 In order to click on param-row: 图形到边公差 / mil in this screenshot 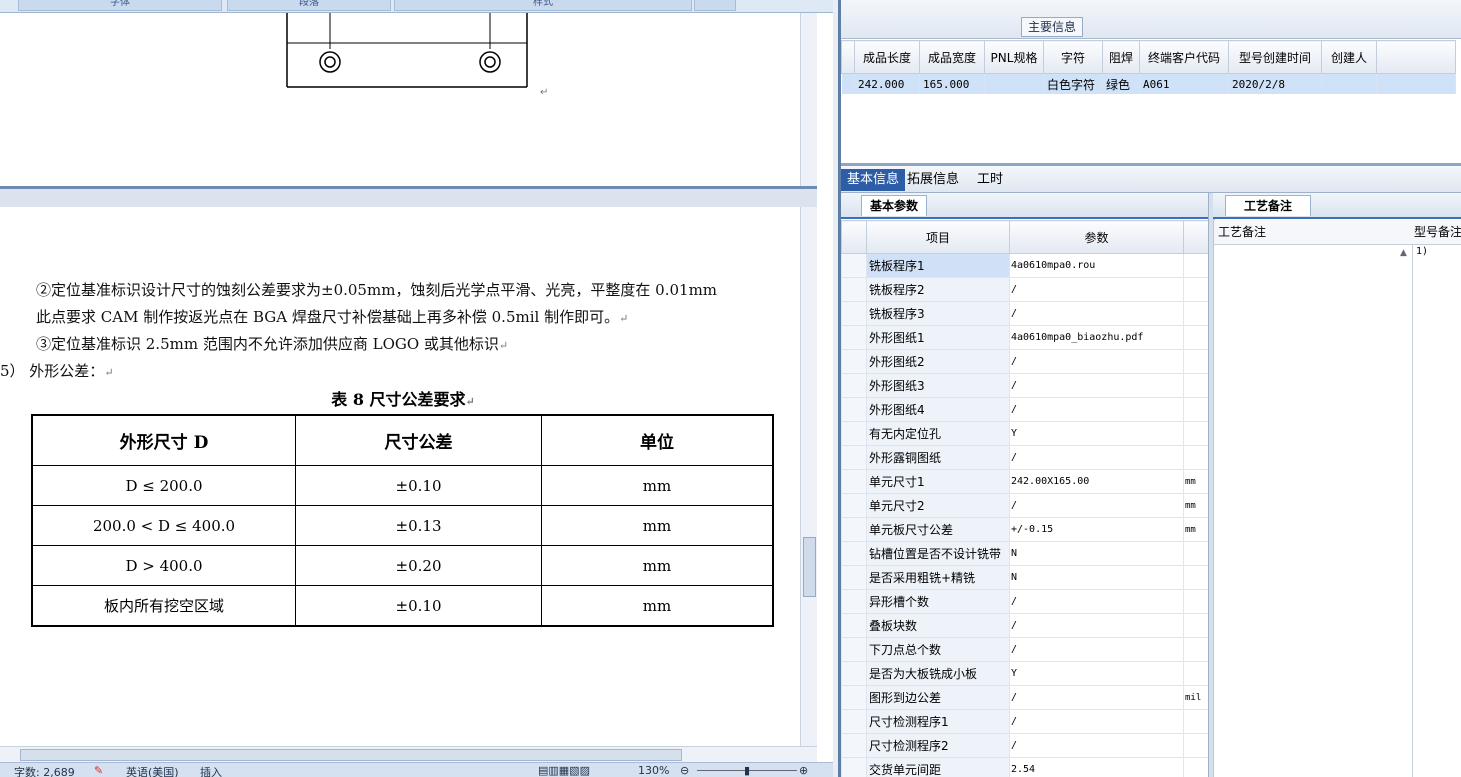, I will do `click(1026, 697)`.